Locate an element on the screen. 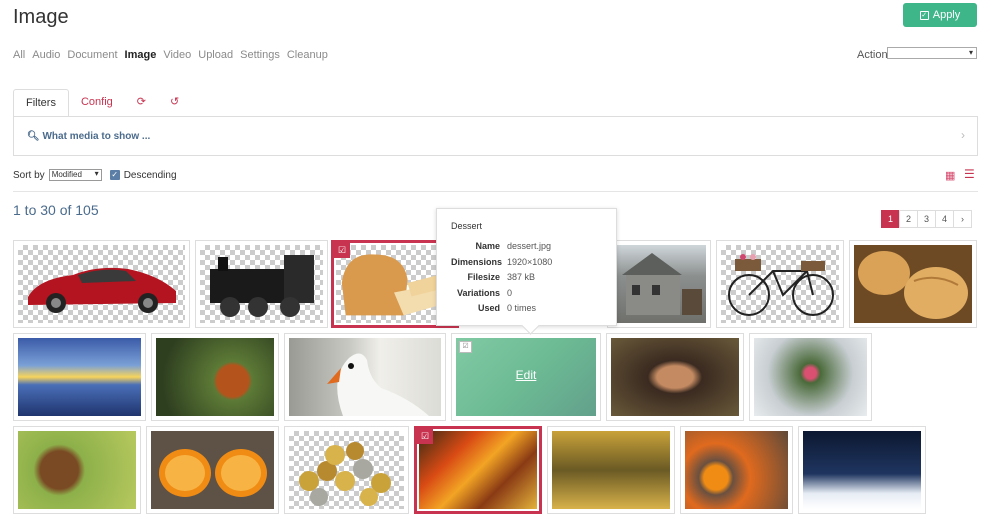  page-title: Image is located at coordinates (41, 17).